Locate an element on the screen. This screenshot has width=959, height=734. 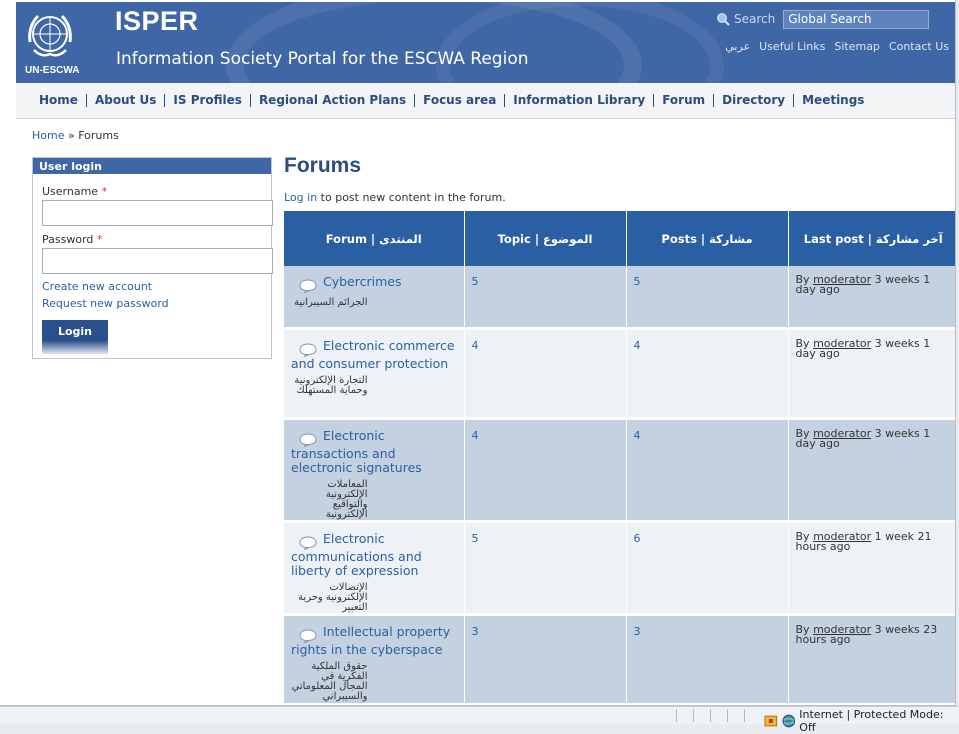
nav-forum: Forum is located at coordinates (684, 100).